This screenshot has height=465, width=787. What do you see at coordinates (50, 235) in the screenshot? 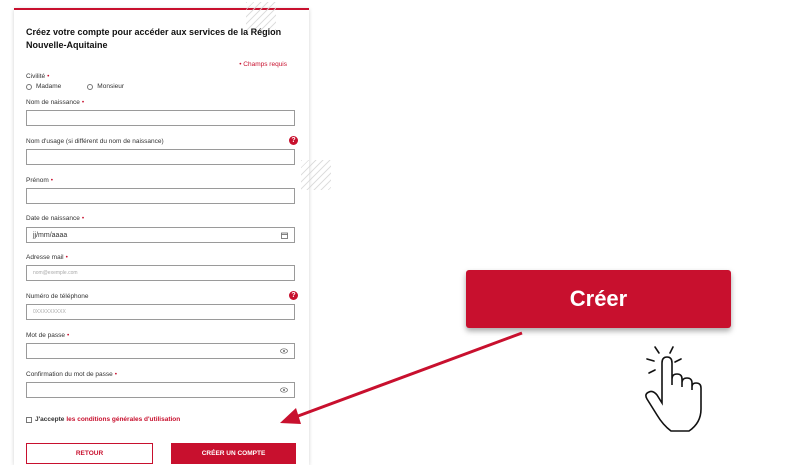
I see `birth-date-placeholder: jj/mm/aaaa` at bounding box center [50, 235].